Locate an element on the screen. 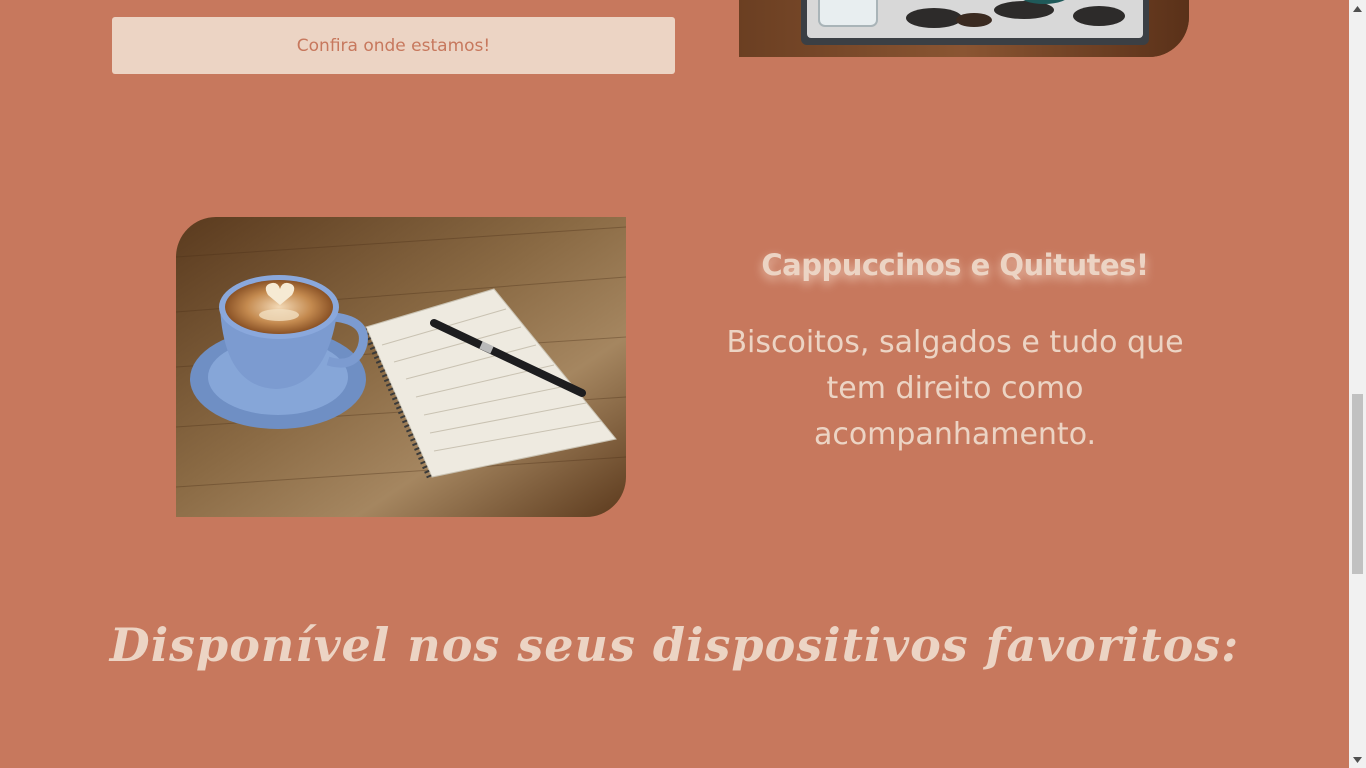 Image resolution: width=1366 pixels, height=768 pixels. cafe-tray-image is located at coordinates (964, 28).